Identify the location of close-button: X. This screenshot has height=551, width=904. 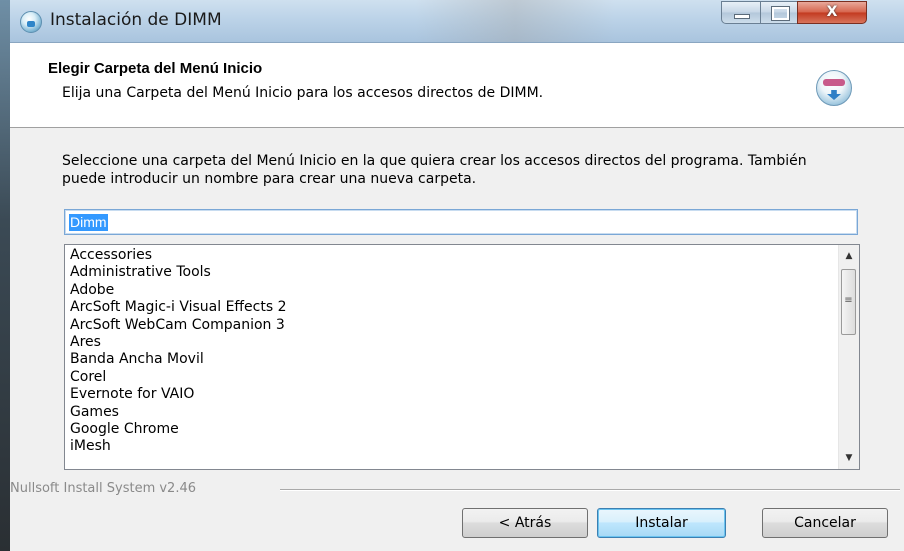
(832, 12).